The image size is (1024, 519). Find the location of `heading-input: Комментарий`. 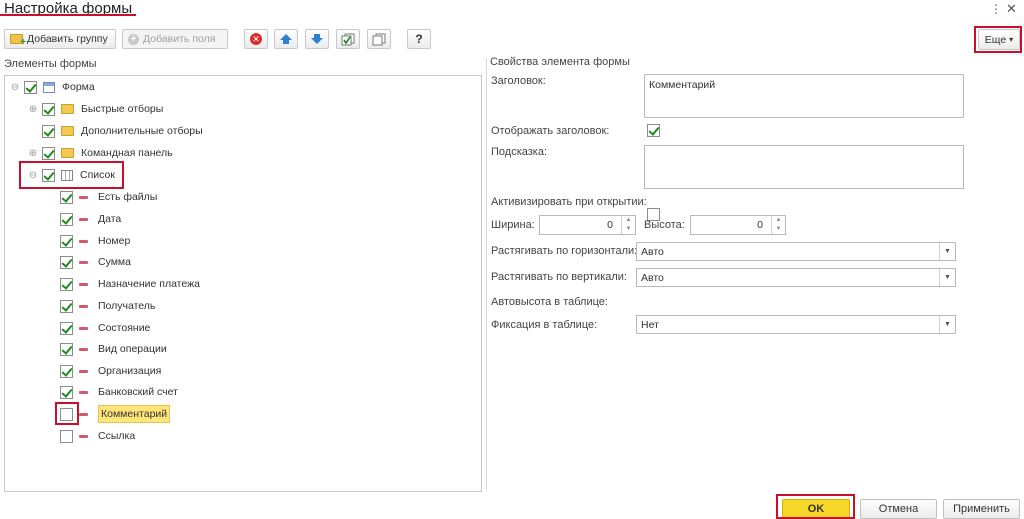

heading-input: Комментарий is located at coordinates (804, 96).